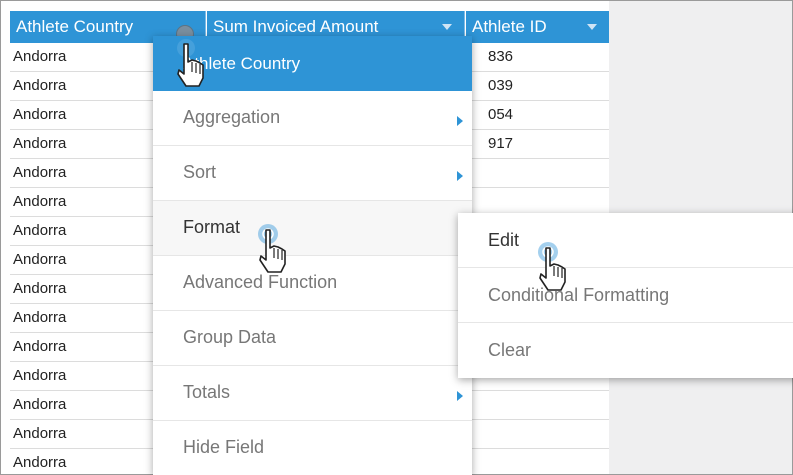  Describe the element at coordinates (509, 26) in the screenshot. I see `column-header-label: Athlete ID` at that location.